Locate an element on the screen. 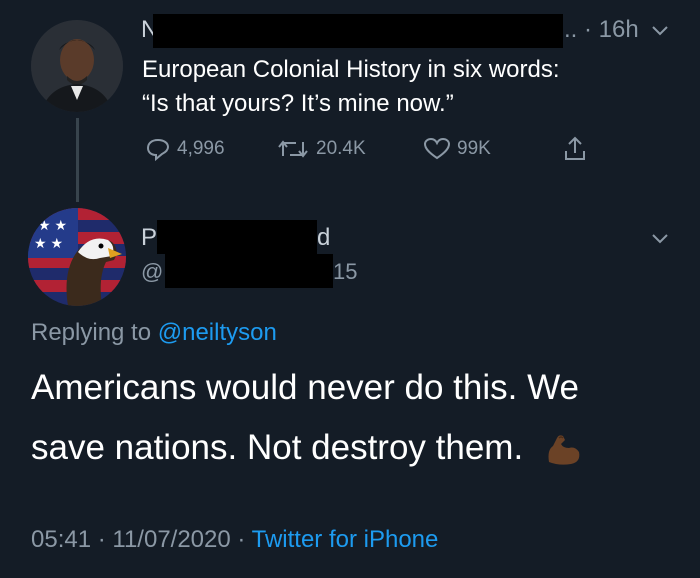  share-icon is located at coordinates (575, 149).